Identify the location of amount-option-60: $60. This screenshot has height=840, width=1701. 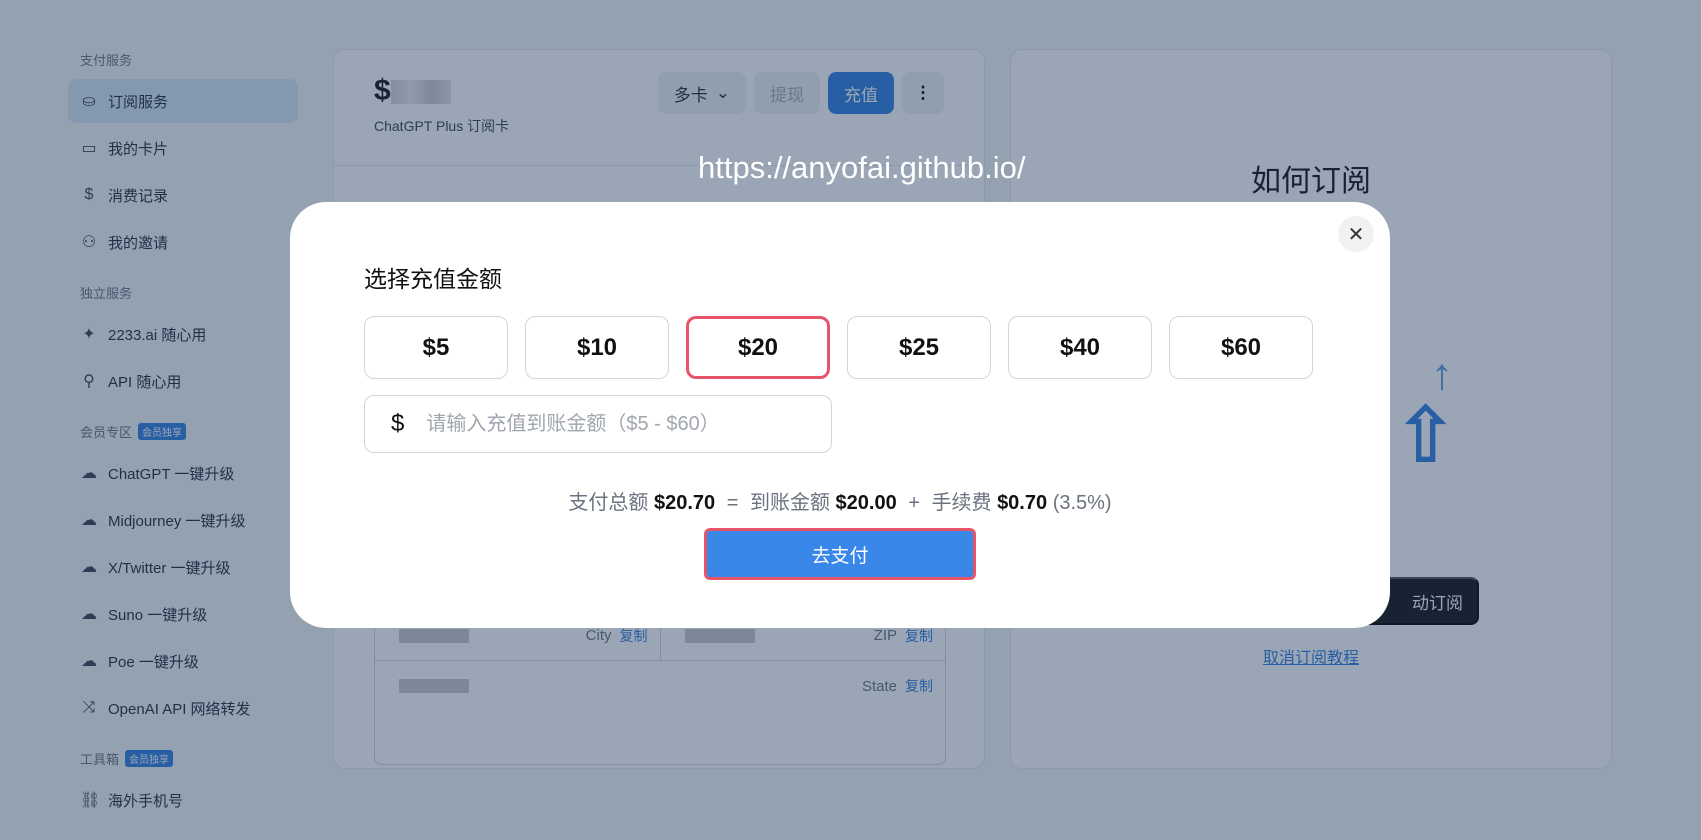
(1241, 347).